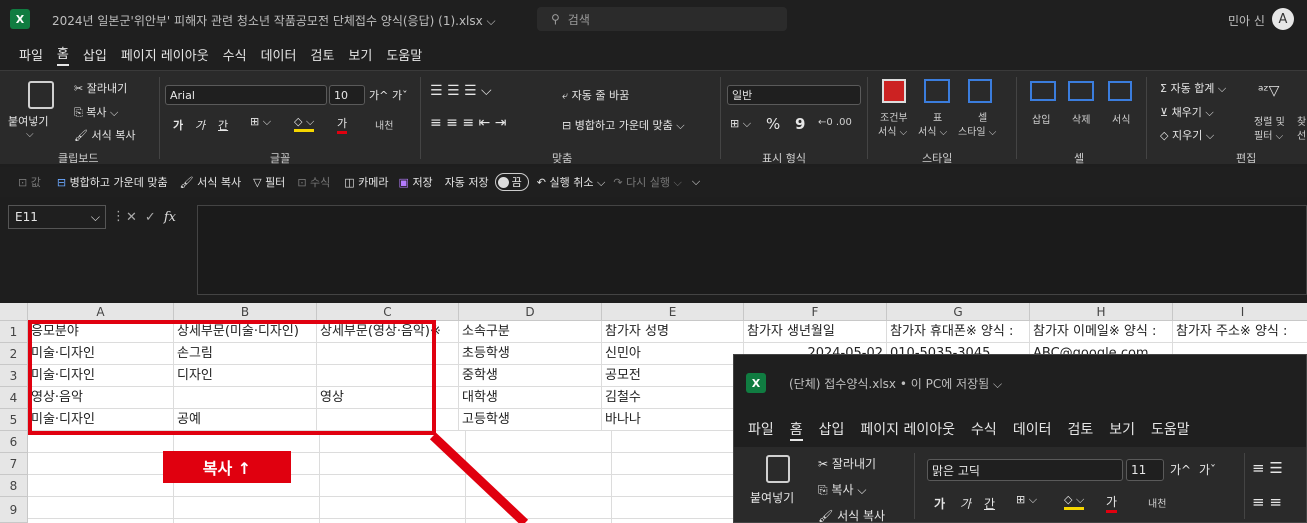  What do you see at coordinates (673, 376) in the screenshot?
I see `cell-e3: 공모전` at bounding box center [673, 376].